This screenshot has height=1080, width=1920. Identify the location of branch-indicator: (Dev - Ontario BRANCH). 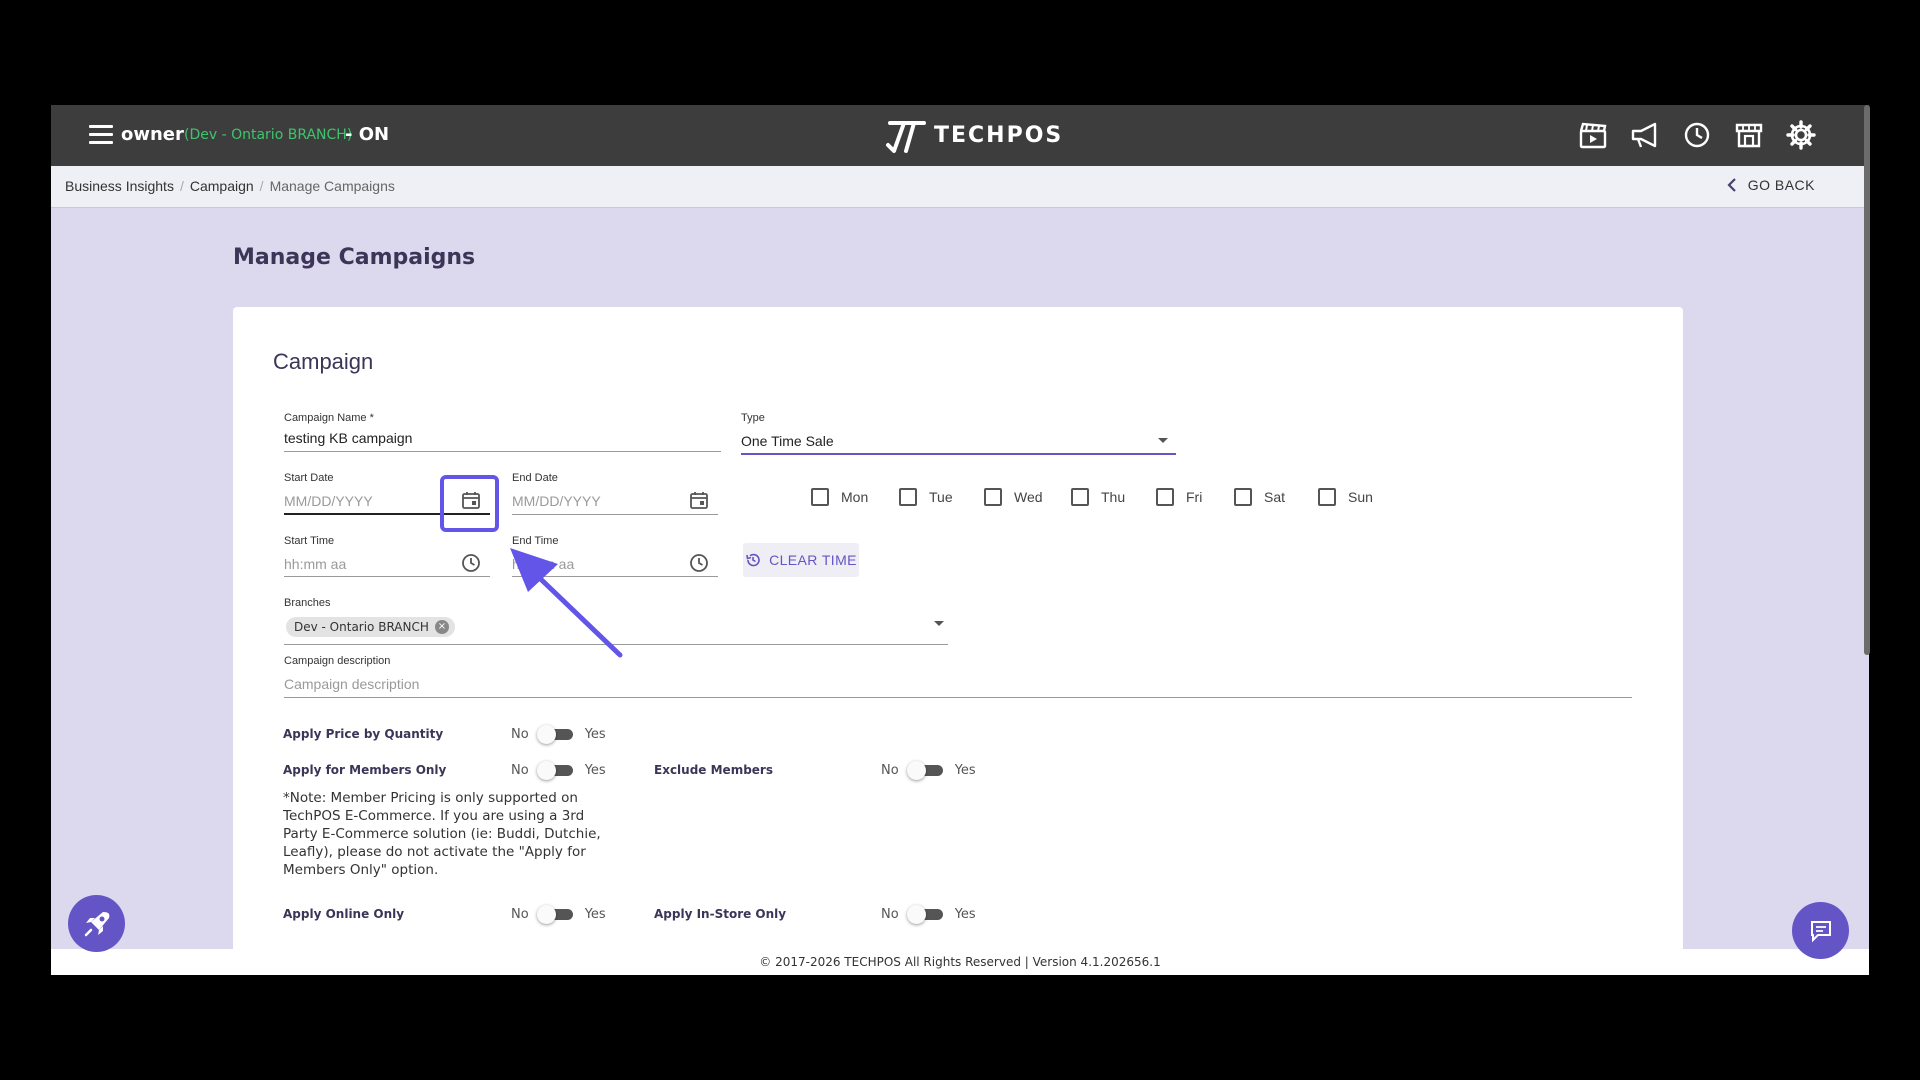
(268, 135).